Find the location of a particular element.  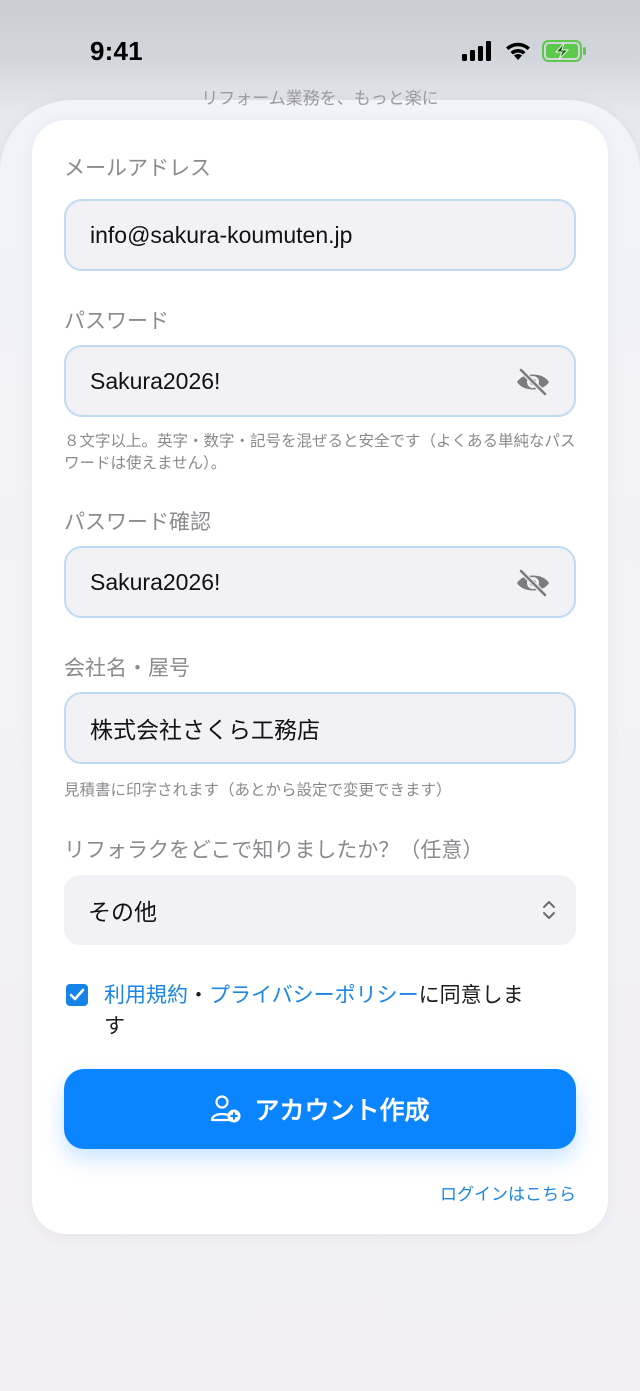

battery-charging-icon is located at coordinates (564, 51).